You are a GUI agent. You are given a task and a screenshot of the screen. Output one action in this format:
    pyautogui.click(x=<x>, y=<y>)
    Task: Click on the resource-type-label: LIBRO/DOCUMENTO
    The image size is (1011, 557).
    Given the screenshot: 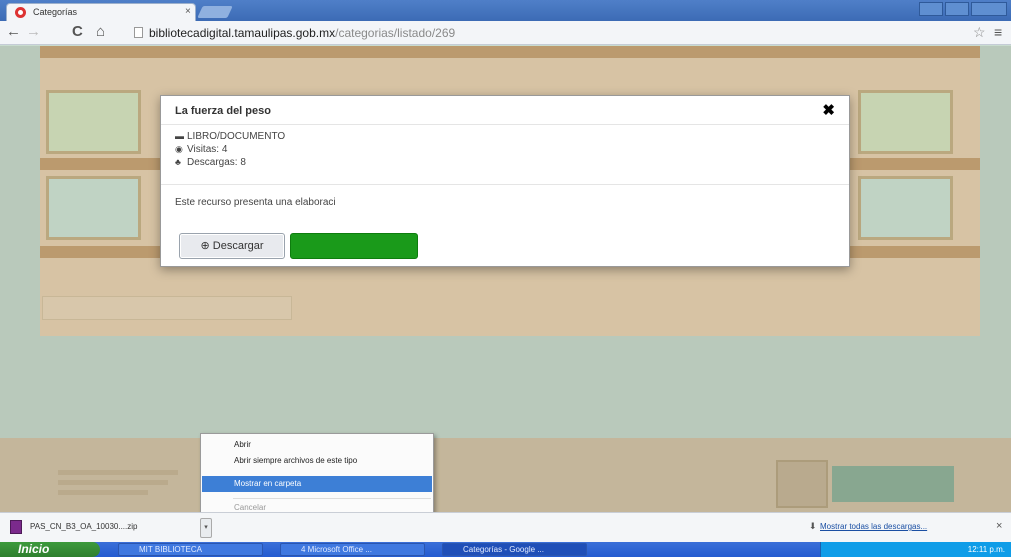 What is the action you would take?
    pyautogui.click(x=236, y=136)
    